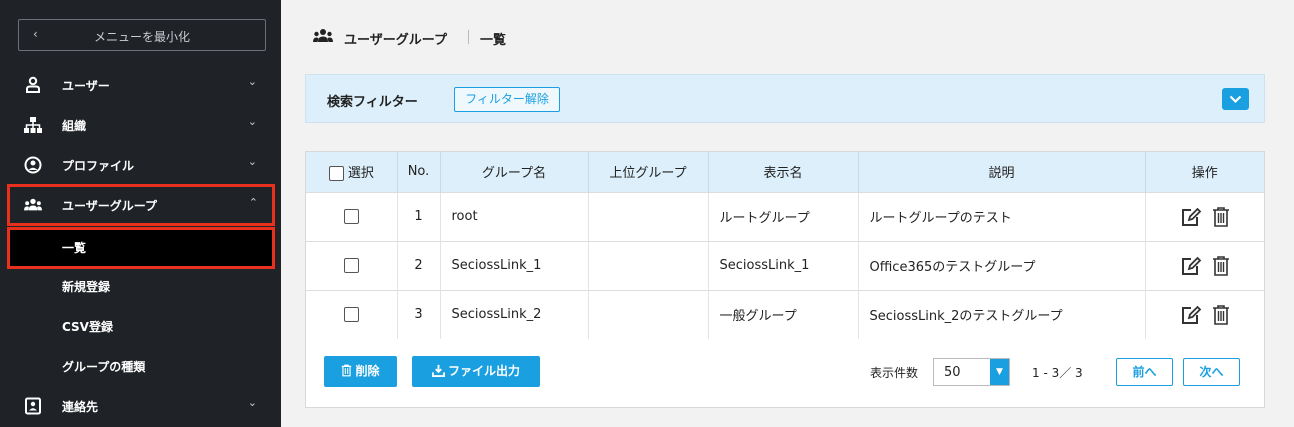 The width and height of the screenshot is (1294, 427). What do you see at coordinates (483, 371) in the screenshot?
I see `export-button-label: ファイル出力` at bounding box center [483, 371].